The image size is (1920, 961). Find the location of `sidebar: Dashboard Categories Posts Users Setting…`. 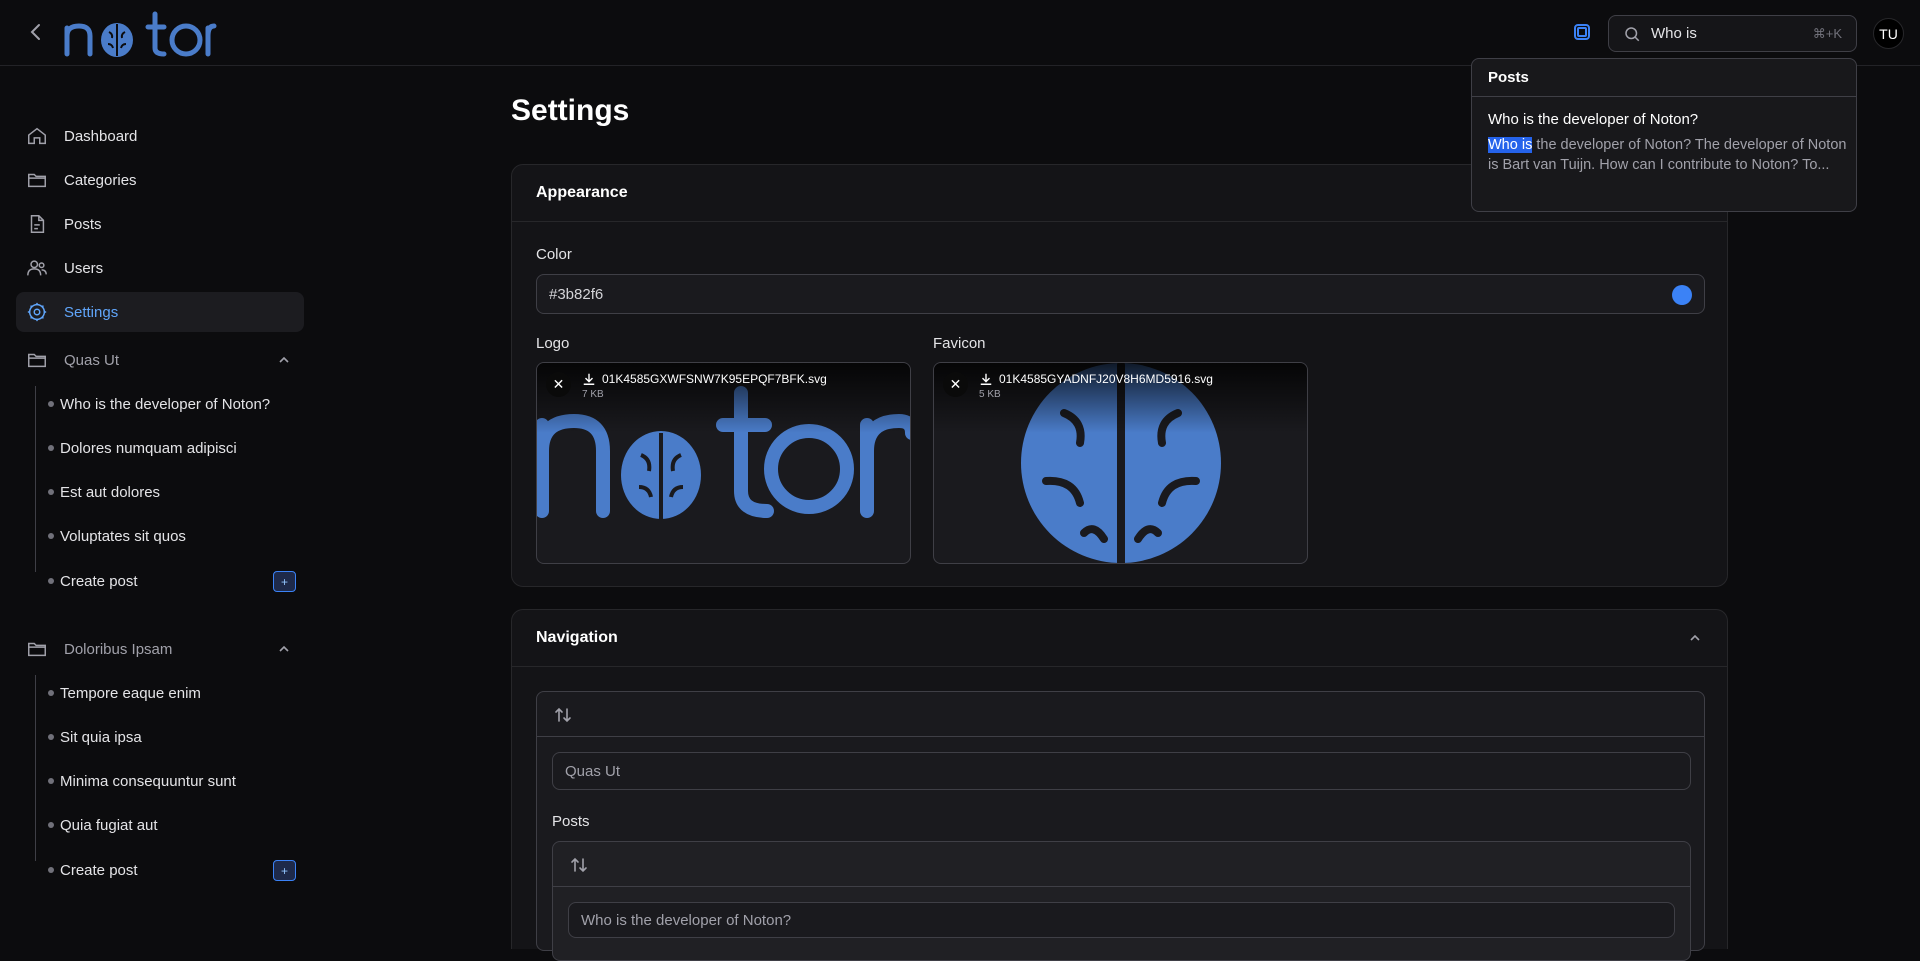

sidebar: Dashboard Categories Posts Users Setting… is located at coordinates (157, 500).